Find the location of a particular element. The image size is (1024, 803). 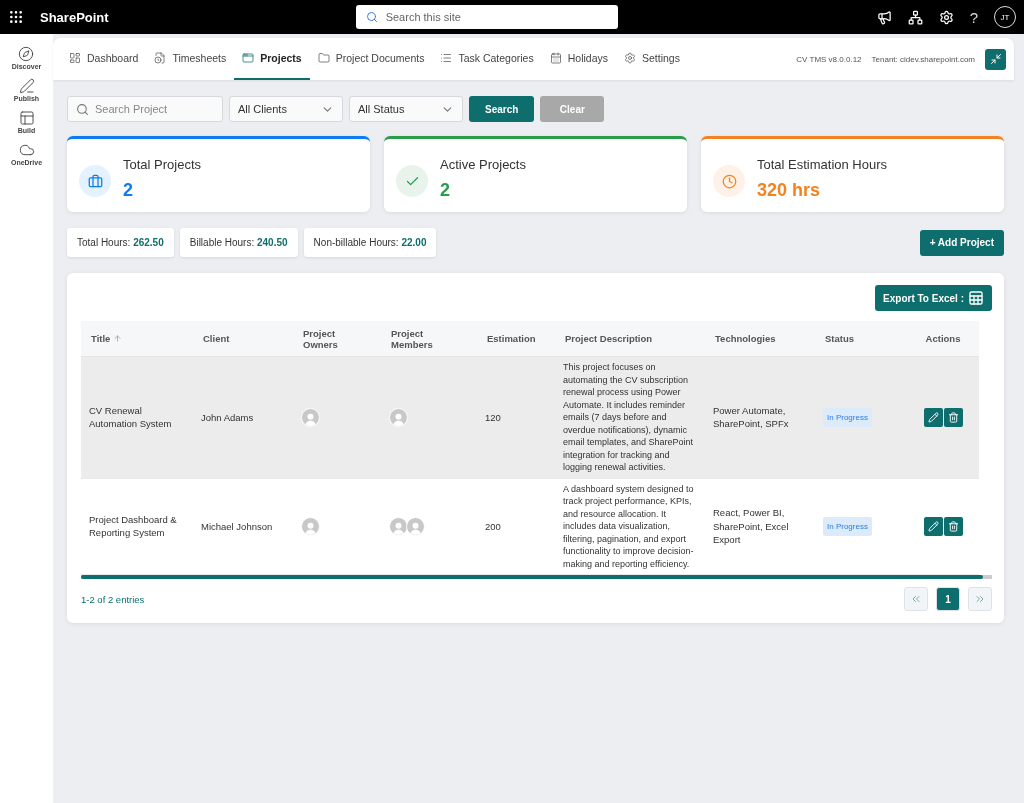

tenant-label: Tenant: cidev.sharepoint.com is located at coordinates (923, 59).